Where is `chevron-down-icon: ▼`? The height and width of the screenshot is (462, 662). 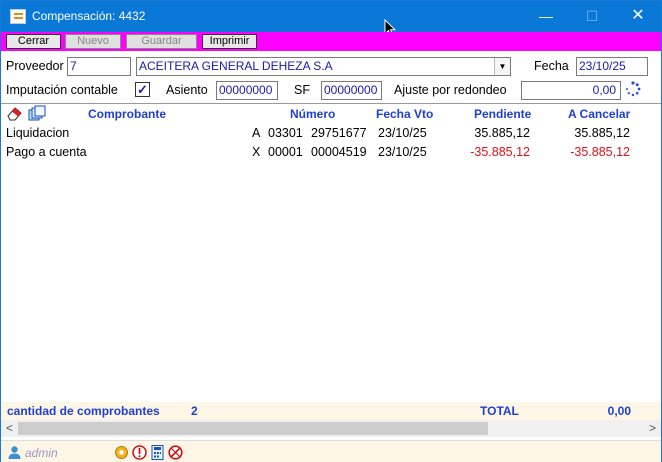
chevron-down-icon: ▼ is located at coordinates (502, 66).